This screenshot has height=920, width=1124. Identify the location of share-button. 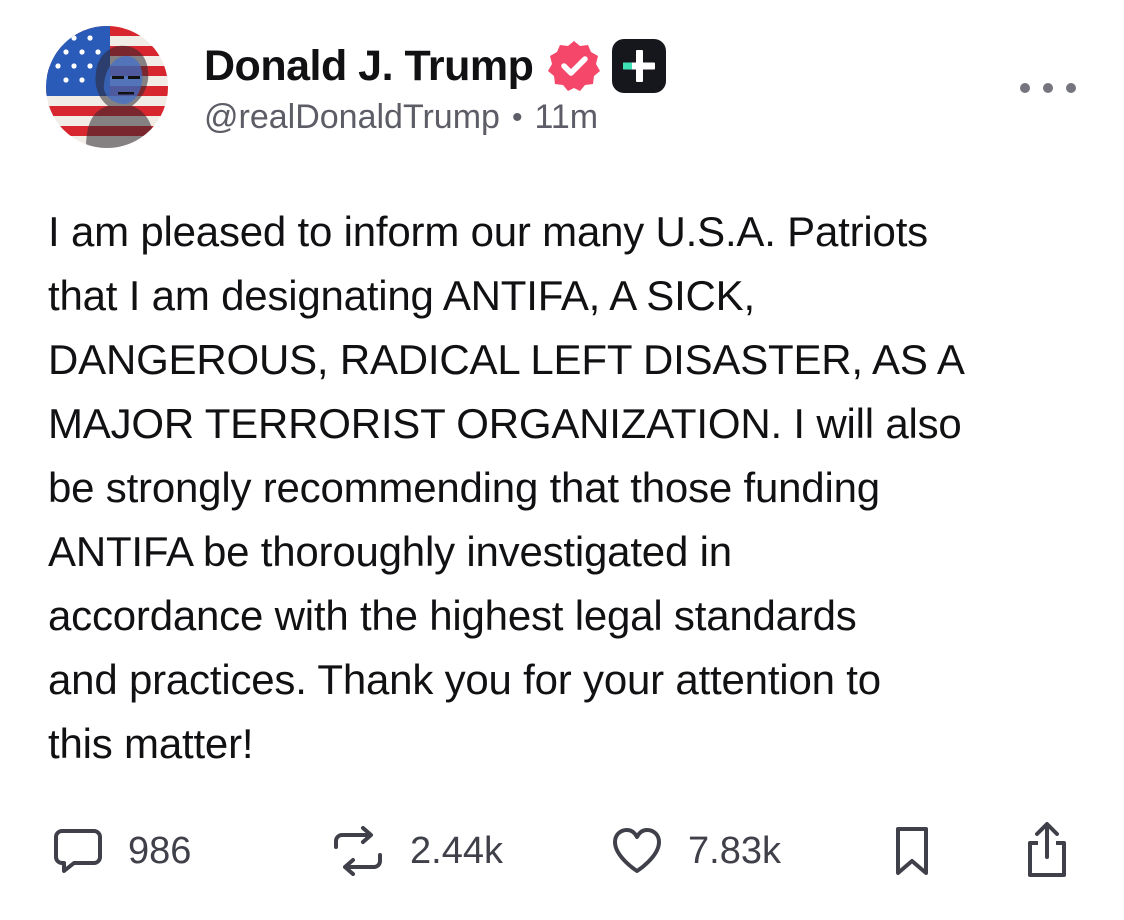
(1047, 851).